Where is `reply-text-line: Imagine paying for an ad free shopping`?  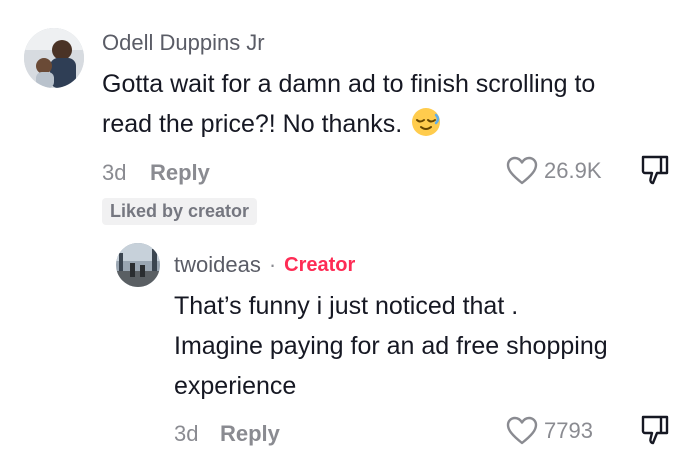 reply-text-line: Imagine paying for an ad free shopping is located at coordinates (391, 346).